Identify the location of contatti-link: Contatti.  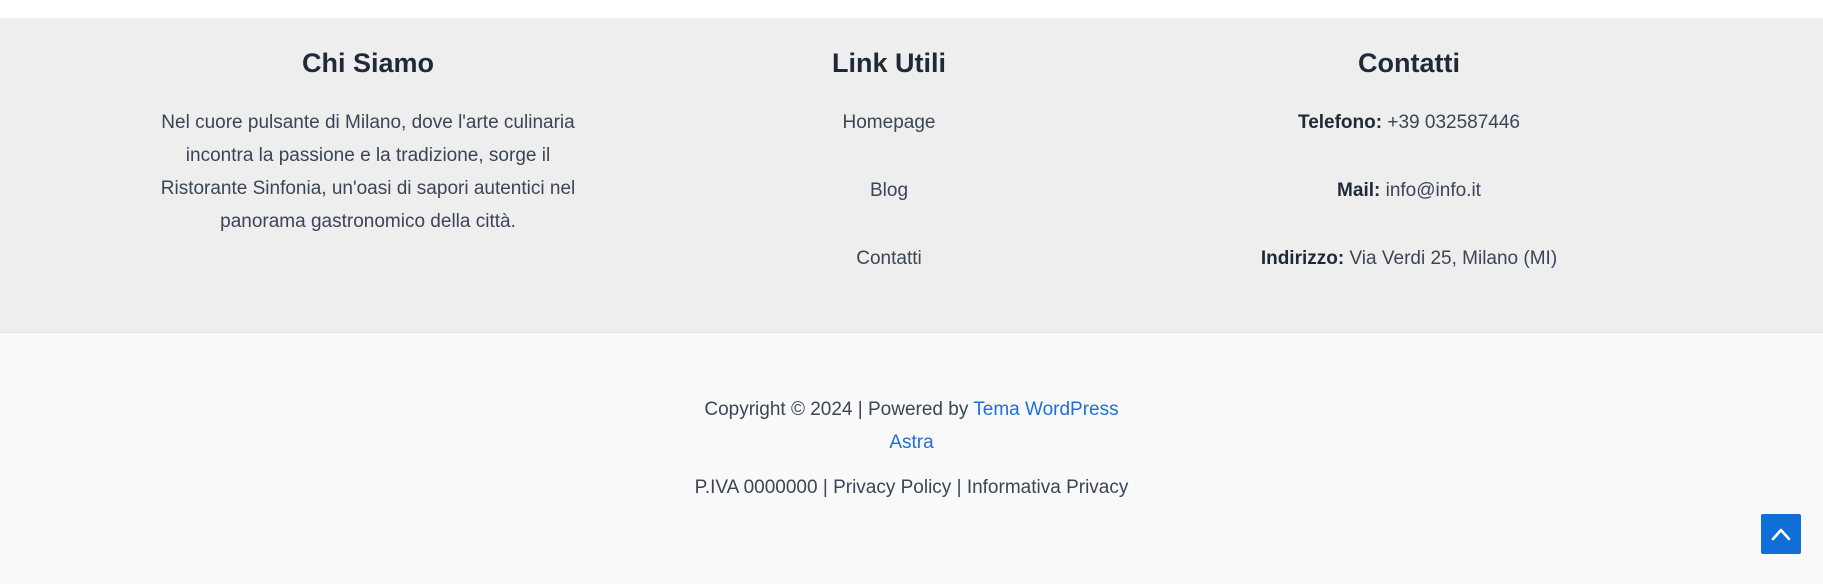
(888, 258).